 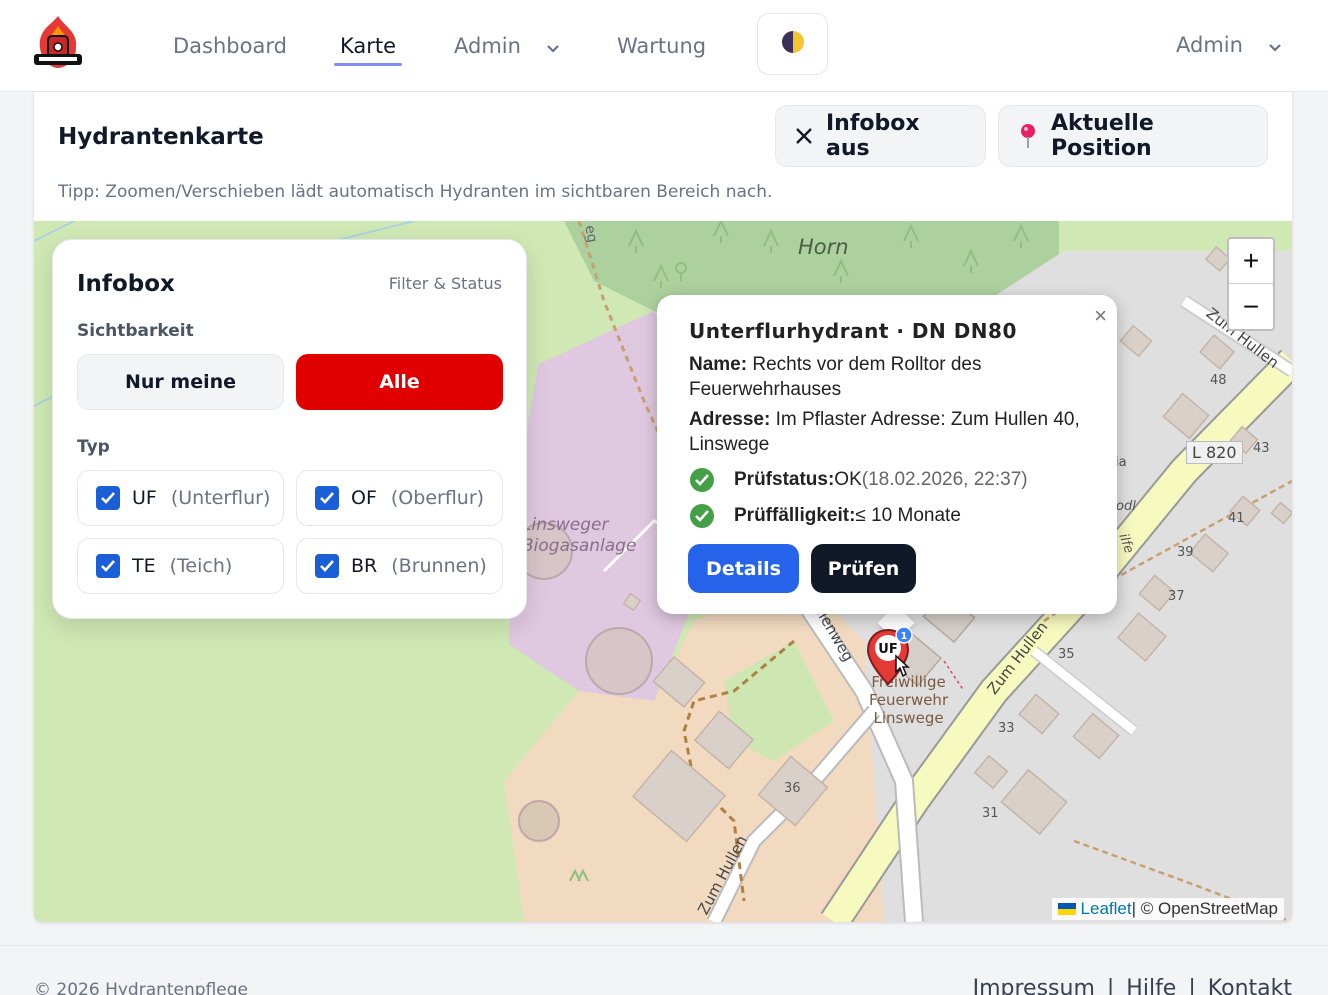 What do you see at coordinates (399, 382) in the screenshot?
I see `all-button: Alle` at bounding box center [399, 382].